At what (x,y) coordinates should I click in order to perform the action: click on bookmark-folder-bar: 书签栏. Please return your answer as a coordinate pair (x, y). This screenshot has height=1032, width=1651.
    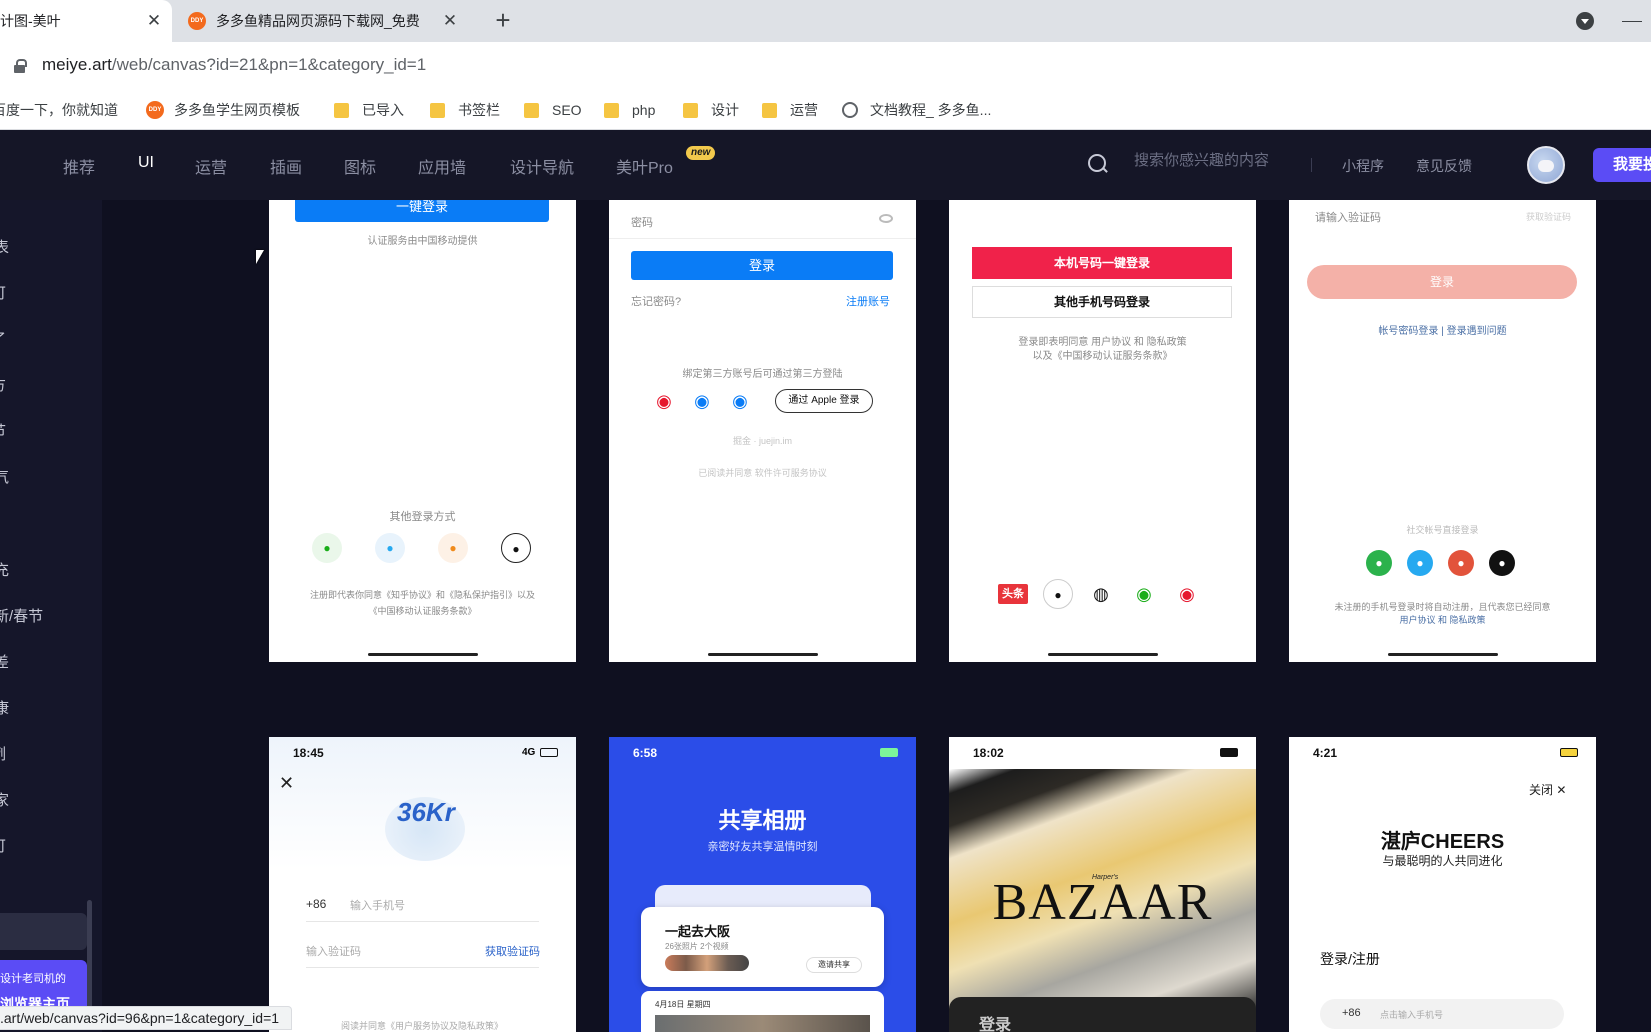
    Looking at the image, I should click on (465, 110).